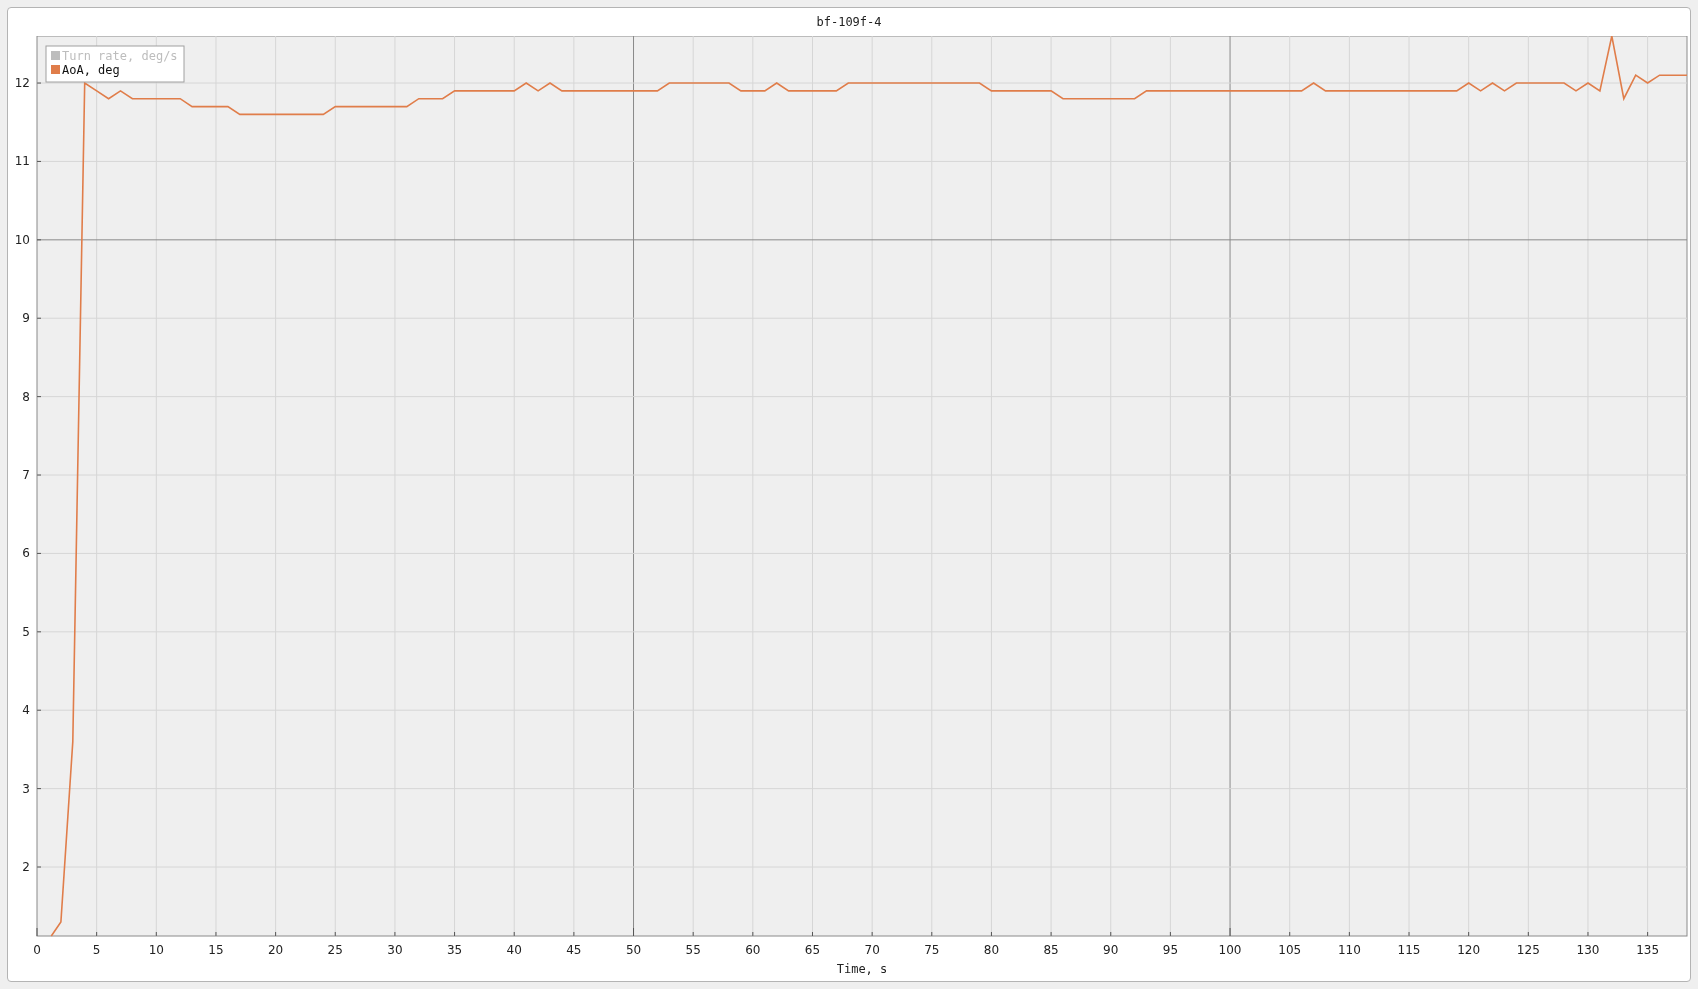 The height and width of the screenshot is (989, 1698). I want to click on x-tick-label: 135, so click(1647, 950).